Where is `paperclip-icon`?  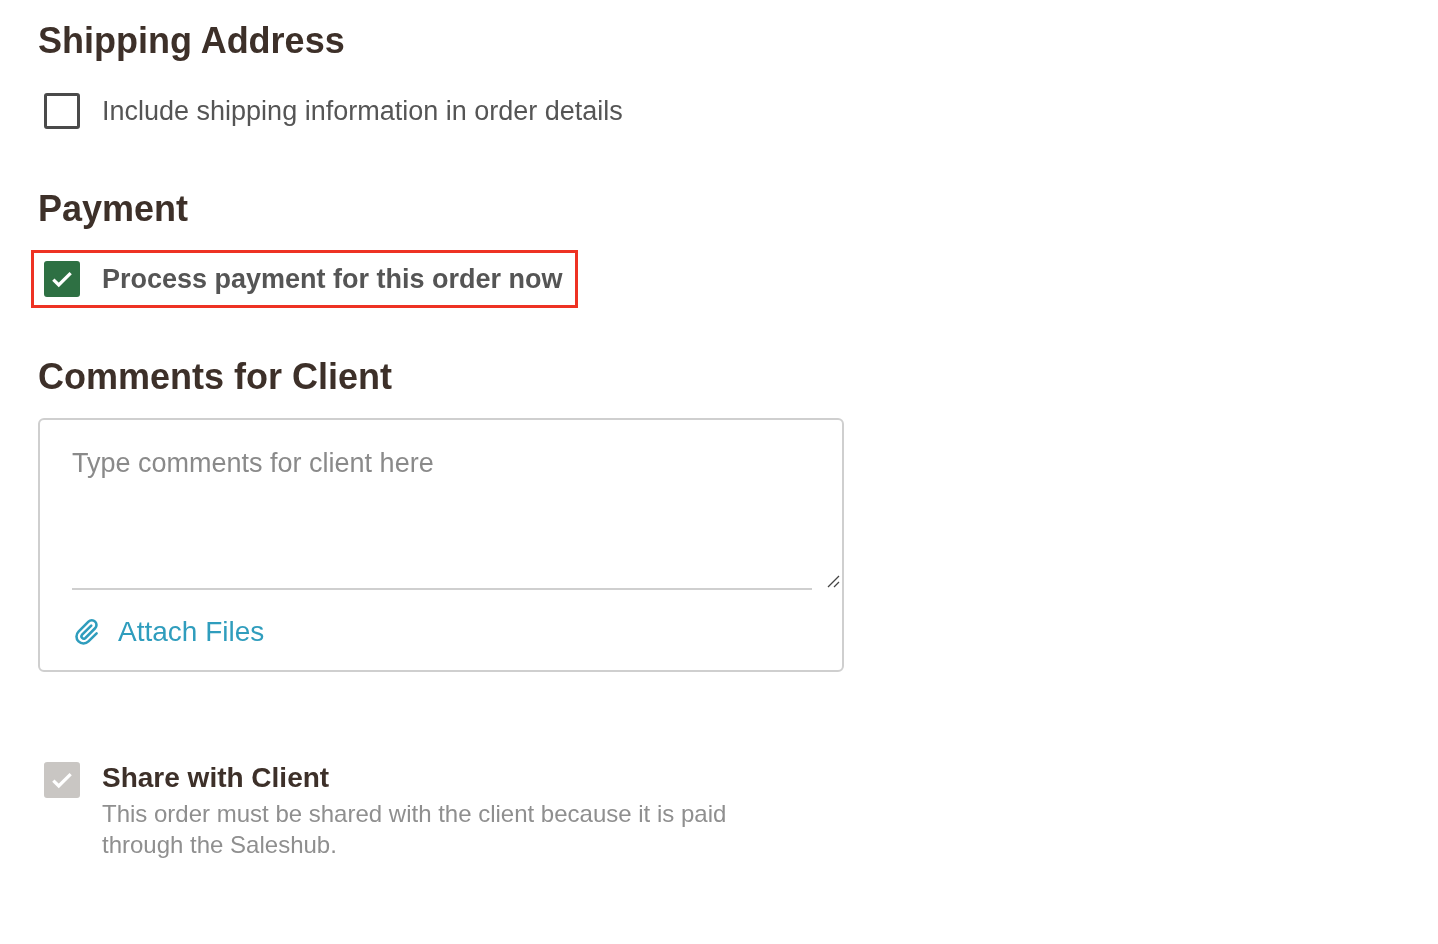
paperclip-icon is located at coordinates (86, 632).